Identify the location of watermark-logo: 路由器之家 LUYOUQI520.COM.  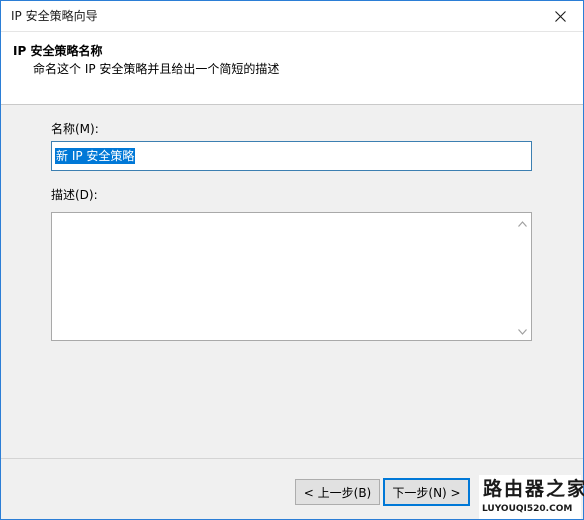
(531, 497).